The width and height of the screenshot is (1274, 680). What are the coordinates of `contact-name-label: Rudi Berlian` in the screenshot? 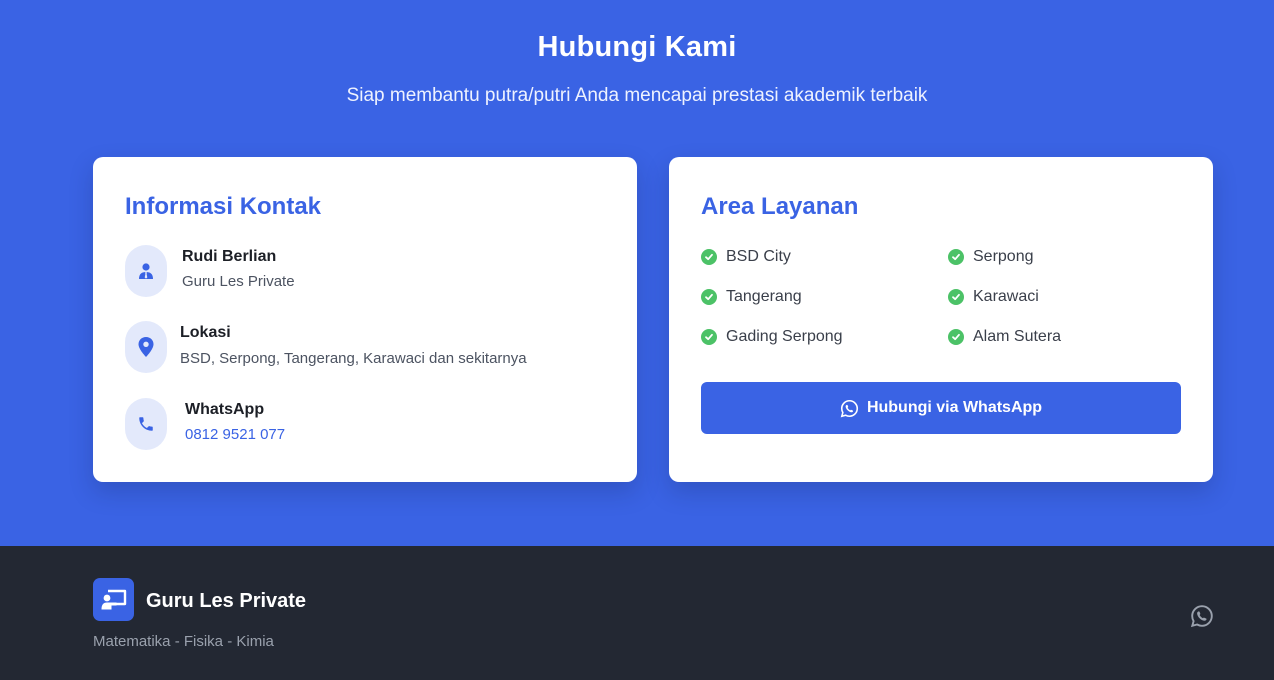 It's located at (229, 256).